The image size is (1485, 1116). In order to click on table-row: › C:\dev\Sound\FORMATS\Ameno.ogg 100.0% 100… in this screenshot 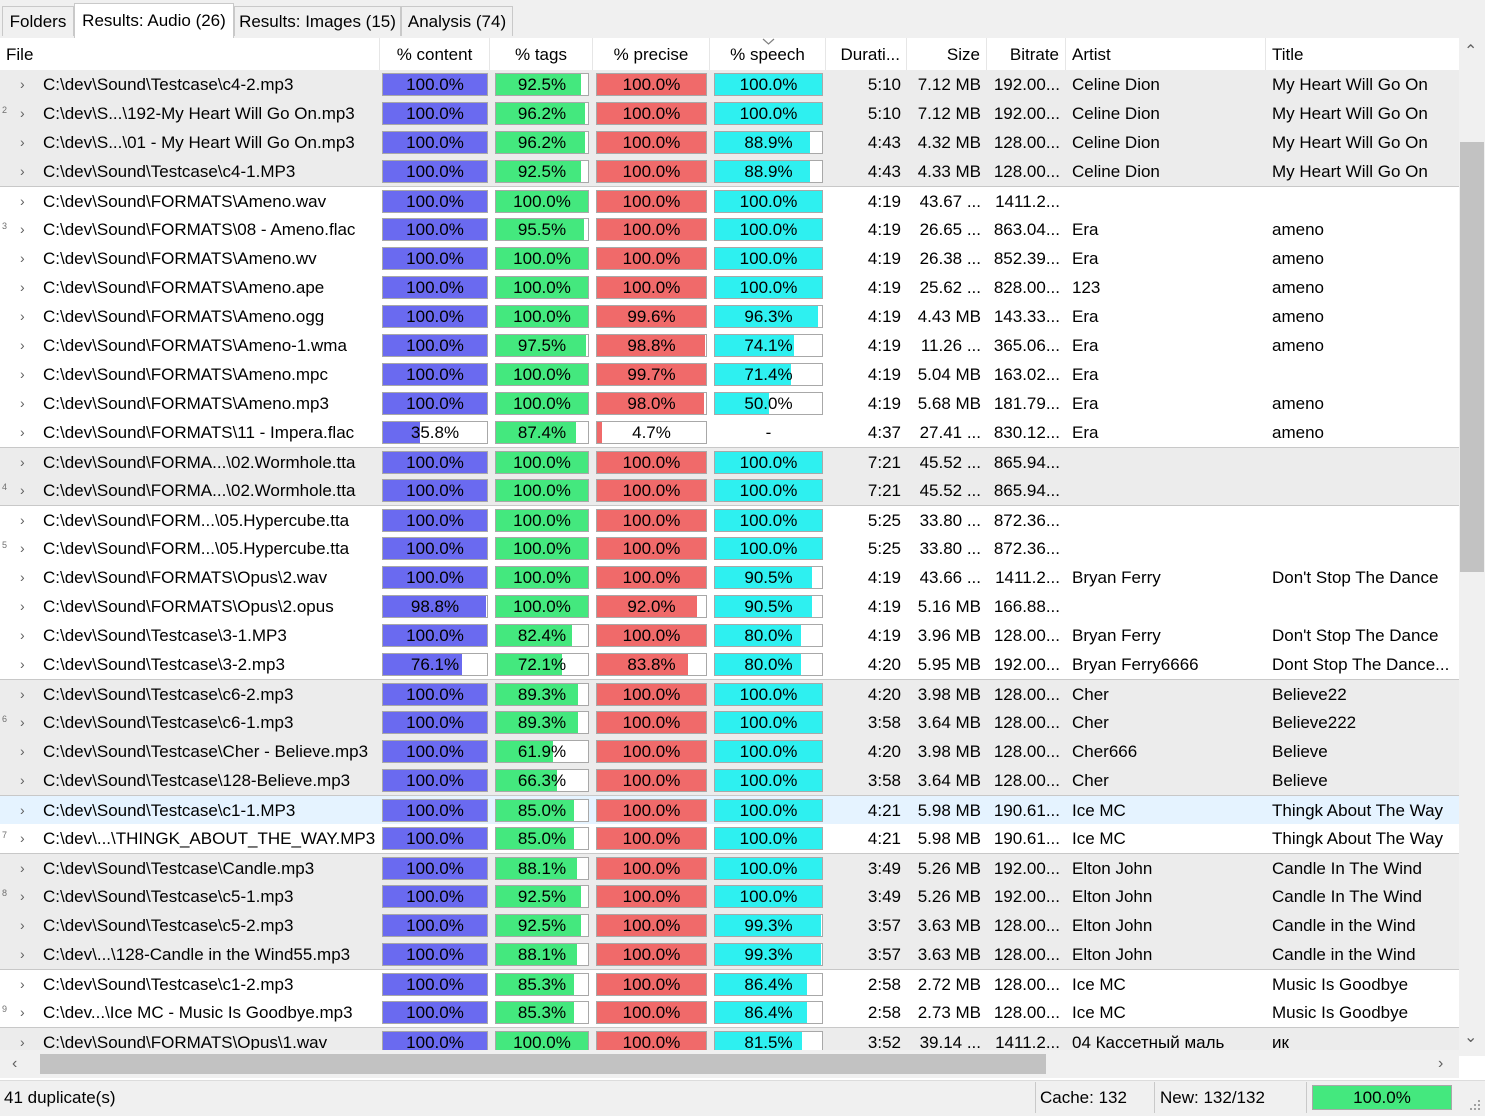, I will do `click(729, 316)`.